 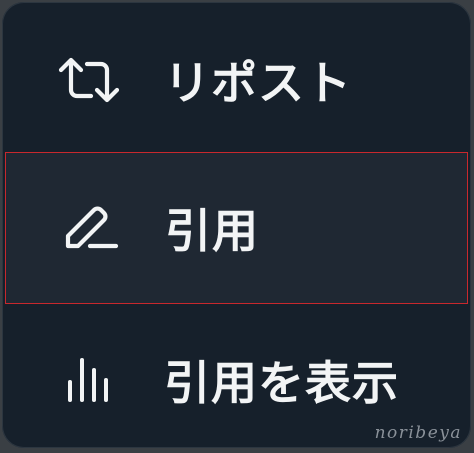 What do you see at coordinates (418, 433) in the screenshot?
I see `watermark: noribeya` at bounding box center [418, 433].